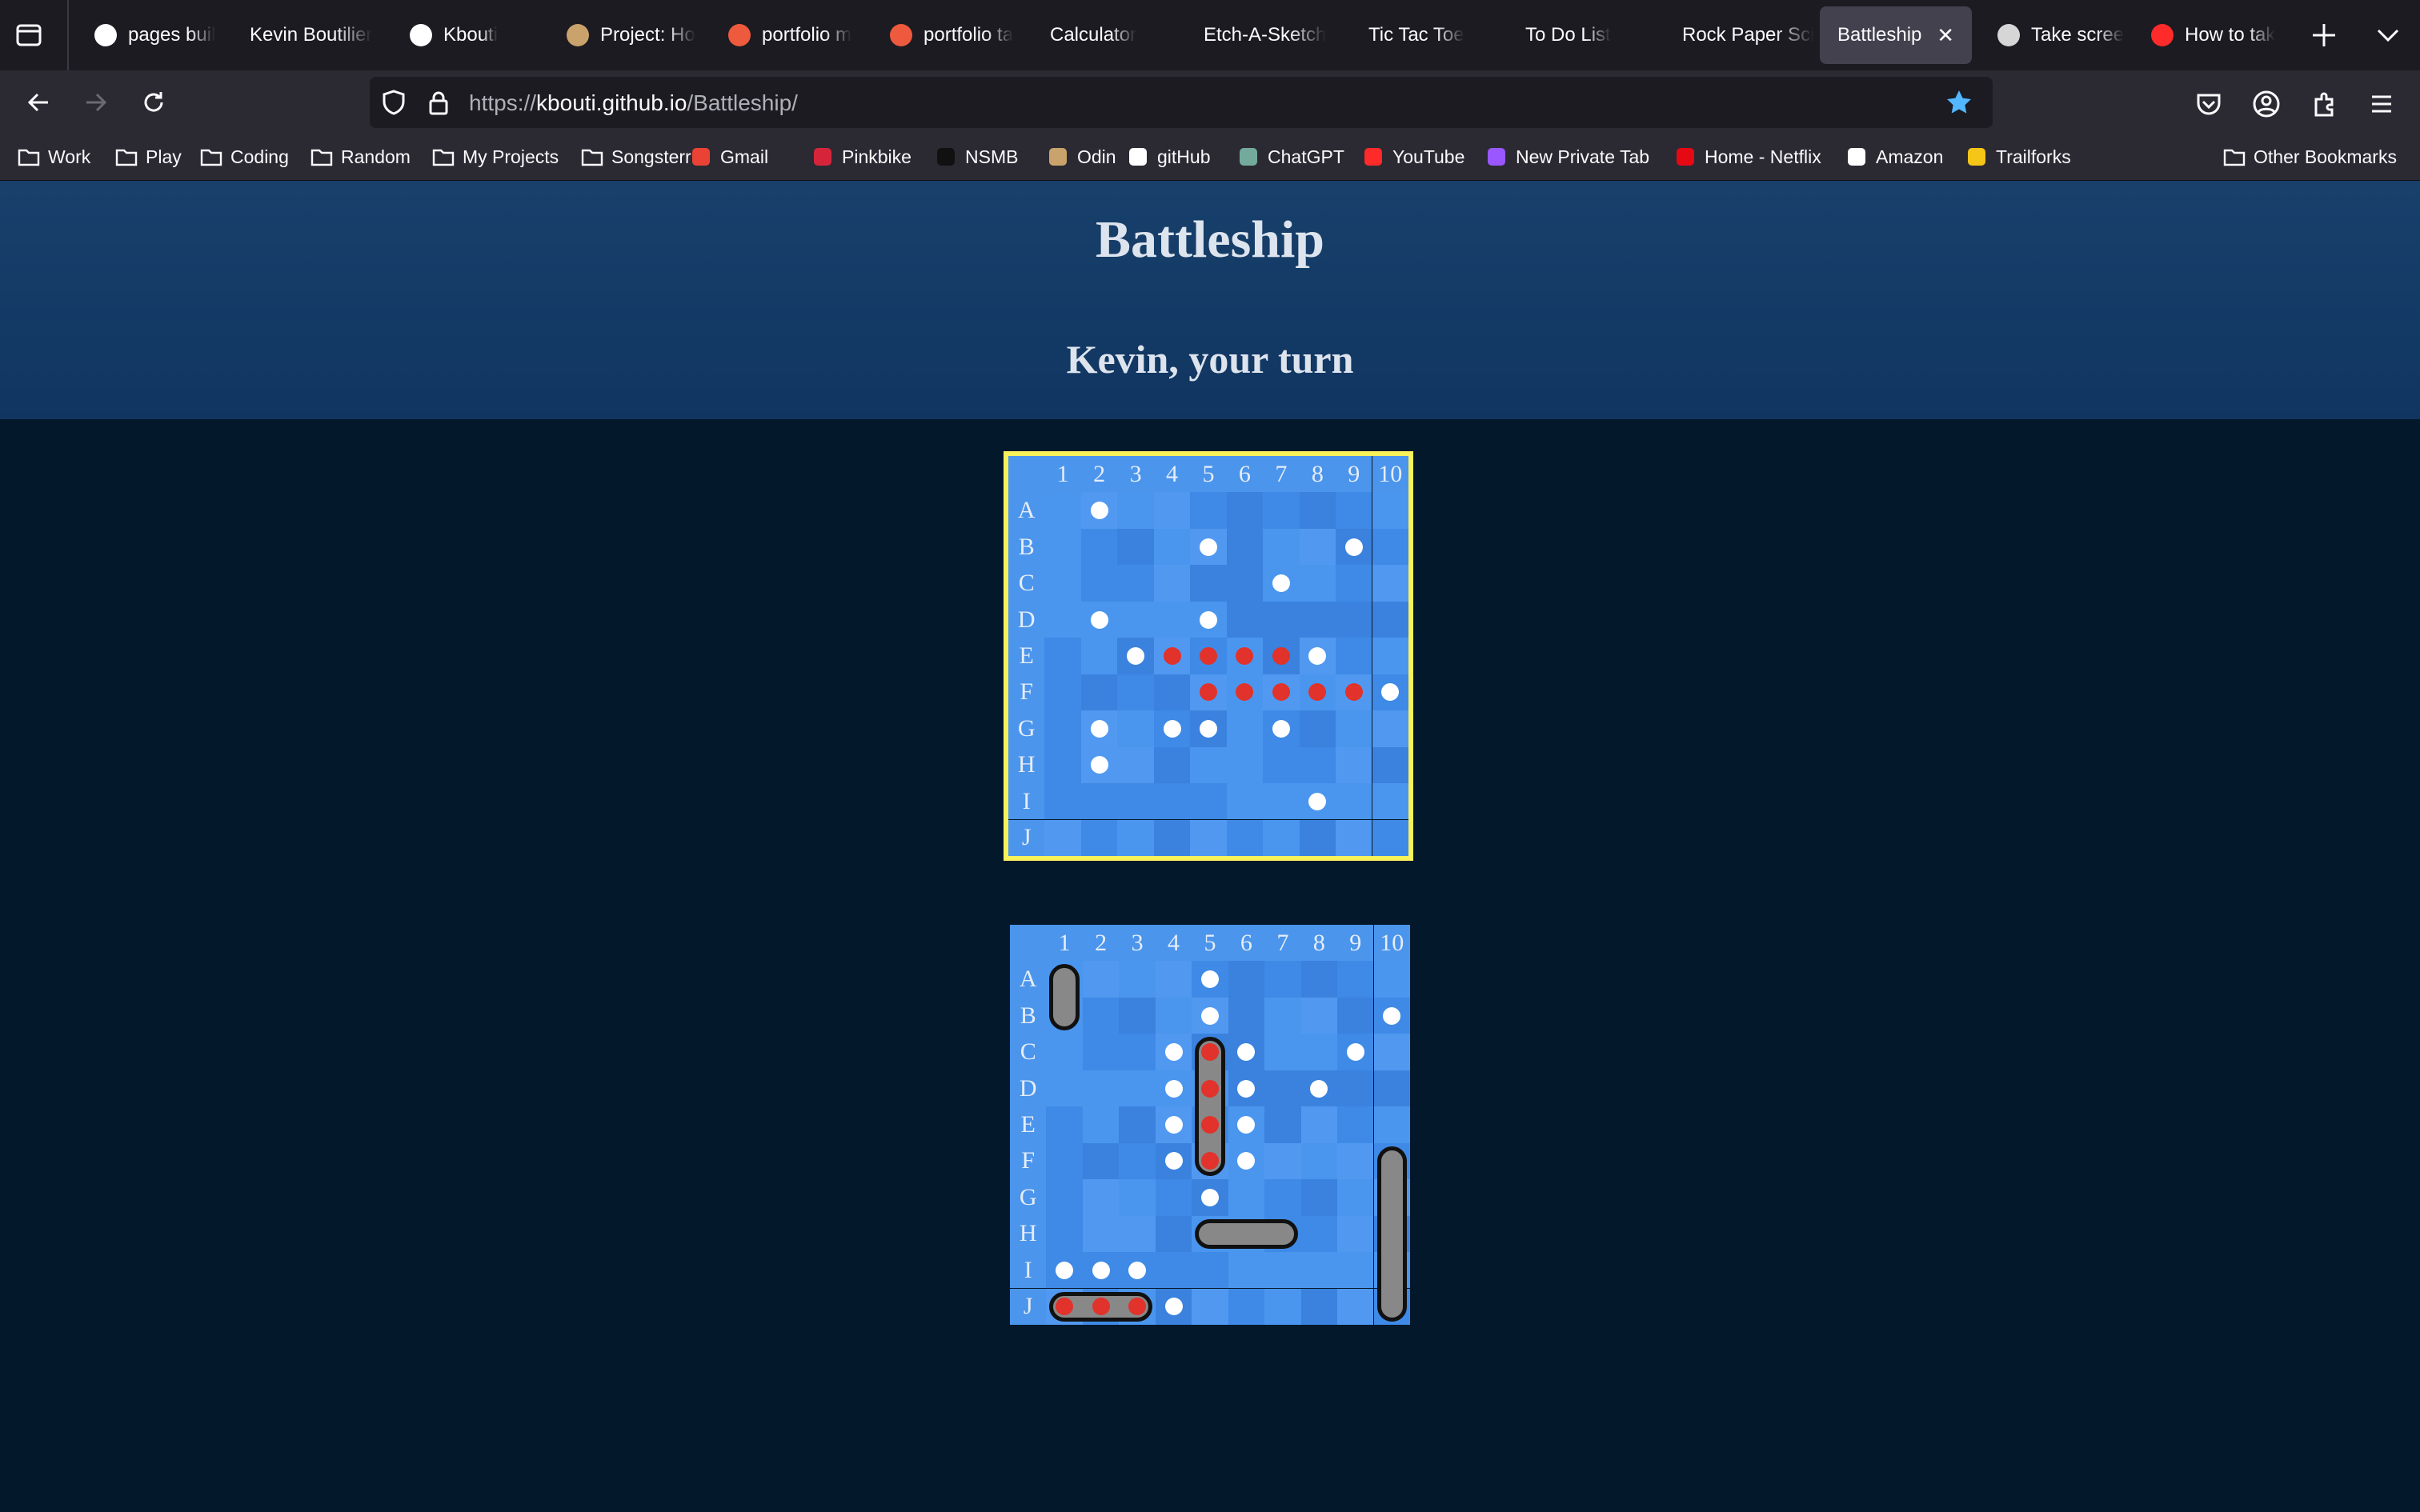 Image resolution: width=2420 pixels, height=1512 pixels. Describe the element at coordinates (1747, 157) in the screenshot. I see `bookmark-14: Home - Netflix` at that location.